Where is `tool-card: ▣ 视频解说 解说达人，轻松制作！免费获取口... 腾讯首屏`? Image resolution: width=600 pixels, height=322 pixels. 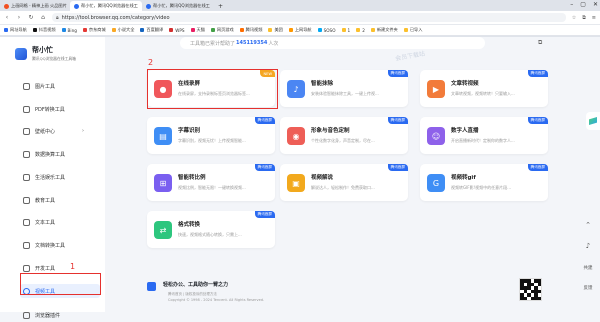 tool-card: ▣ 视频解说 解说达人，轻松制作！免费获取口... 腾讯首屏 is located at coordinates (344, 182).